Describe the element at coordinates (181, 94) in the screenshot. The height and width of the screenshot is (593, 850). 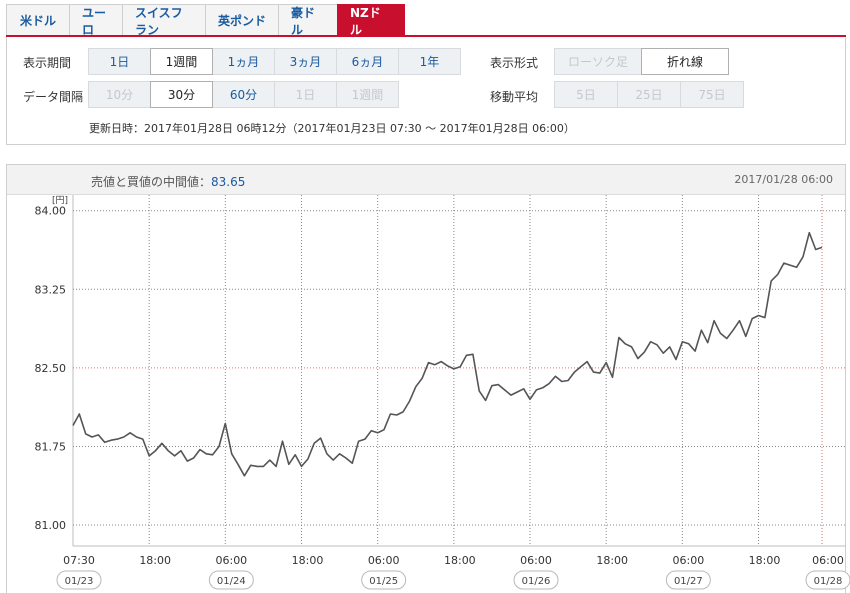
I see `interval-option-1: 30分` at that location.